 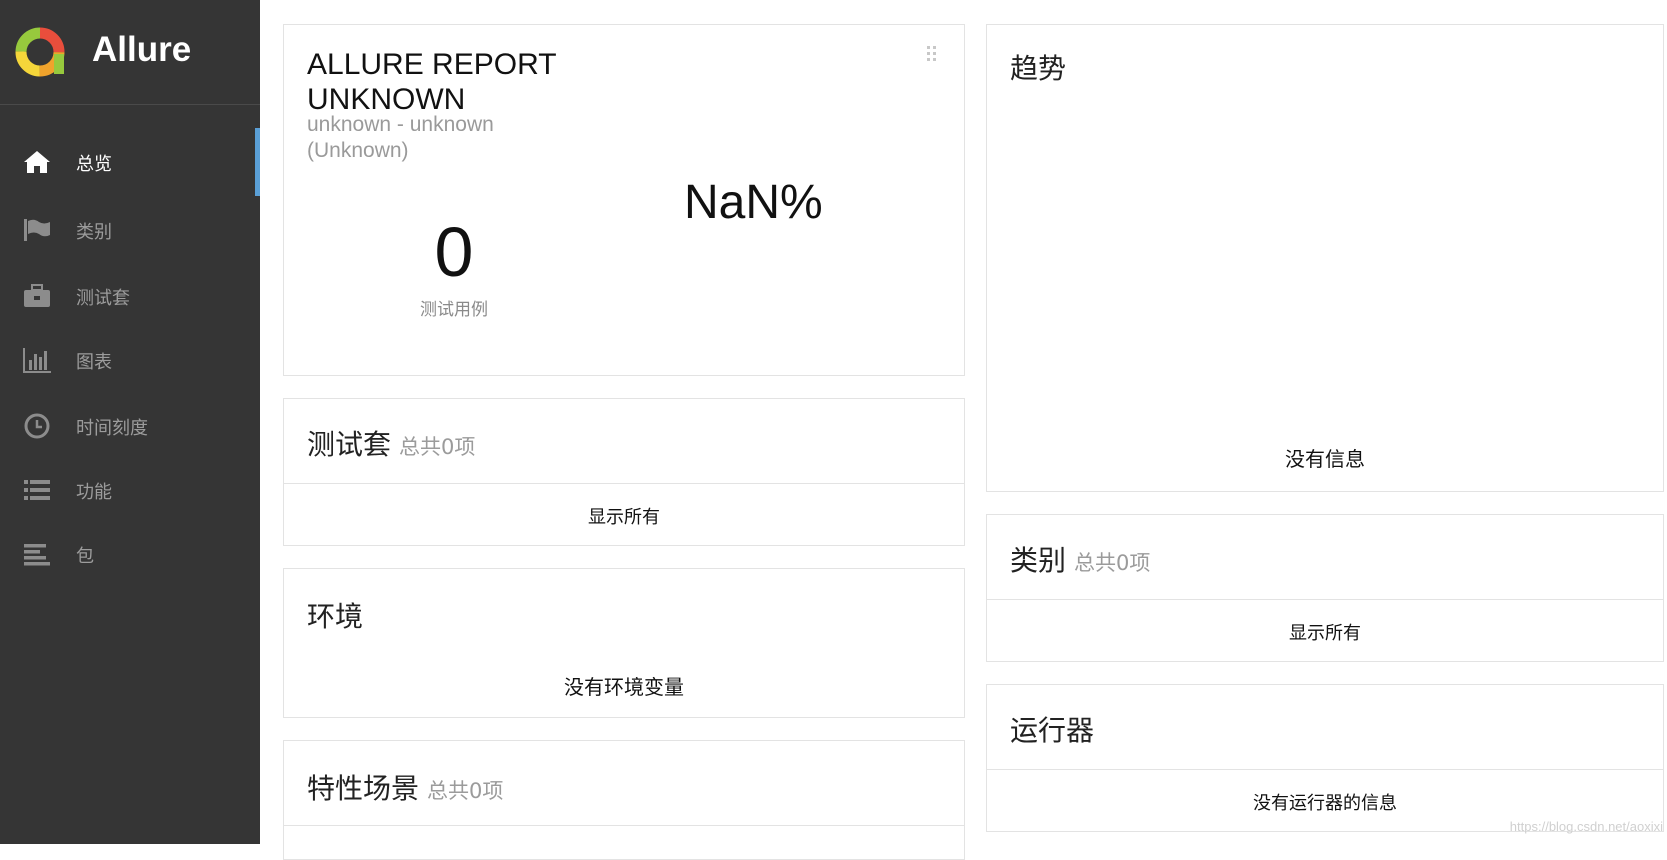 What do you see at coordinates (1038, 68) in the screenshot?
I see `trend-title: 趋势` at bounding box center [1038, 68].